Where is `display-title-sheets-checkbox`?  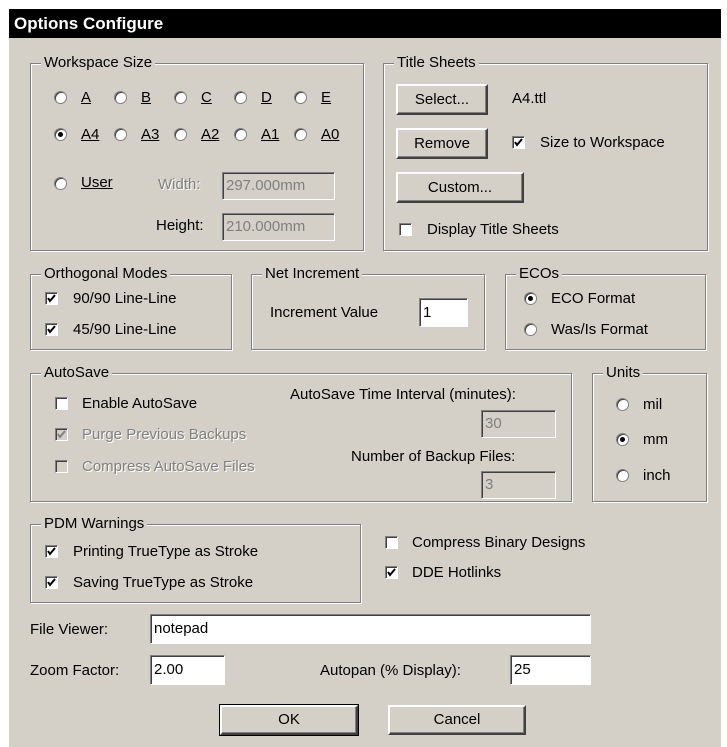
display-title-sheets-checkbox is located at coordinates (405, 229).